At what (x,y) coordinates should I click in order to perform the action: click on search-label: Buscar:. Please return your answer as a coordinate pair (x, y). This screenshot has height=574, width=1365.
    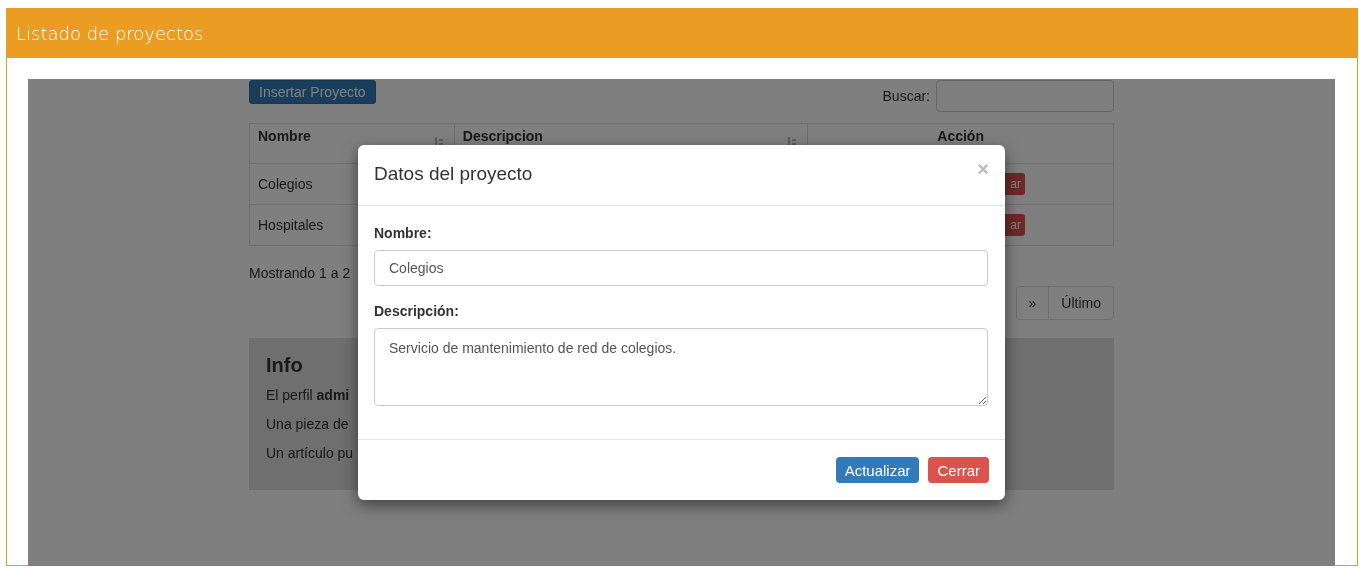
    Looking at the image, I should click on (906, 96).